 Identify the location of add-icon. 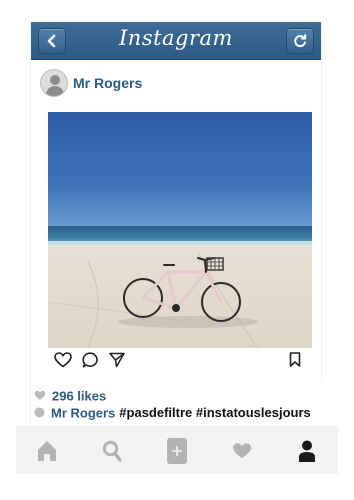
(177, 451).